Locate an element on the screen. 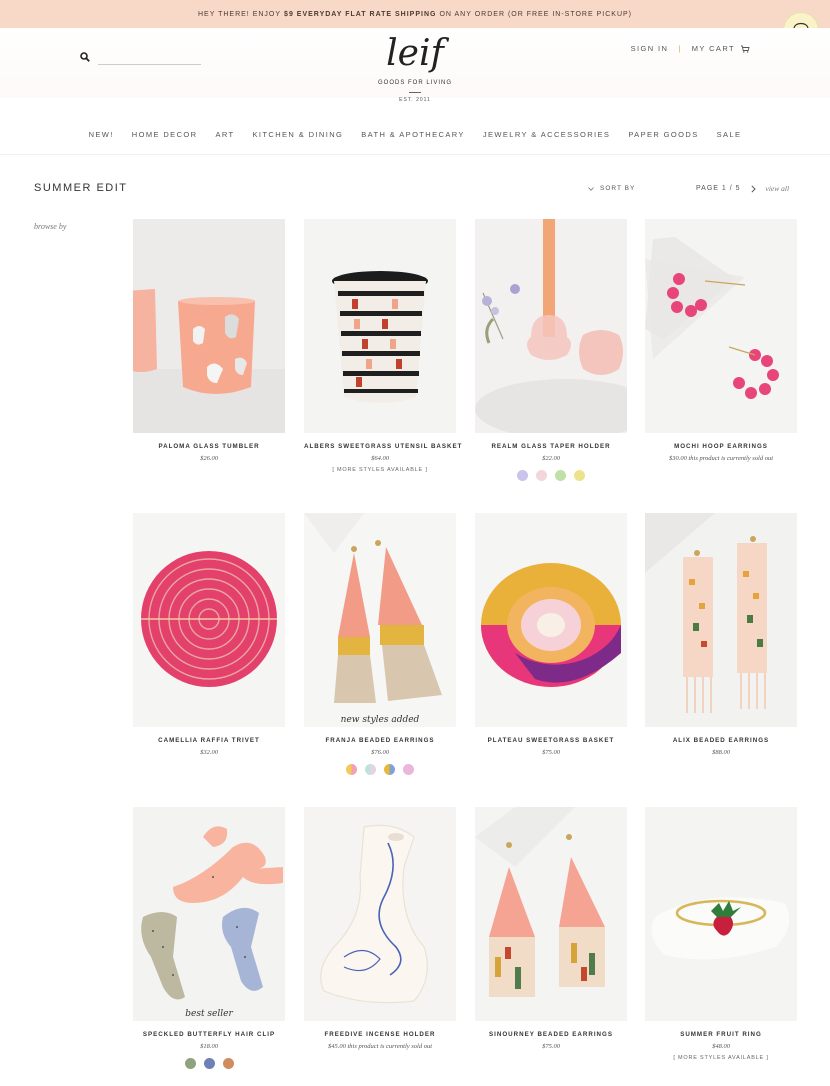 This screenshot has width=830, height=1086. product-price: $76.00 is located at coordinates (380, 752).